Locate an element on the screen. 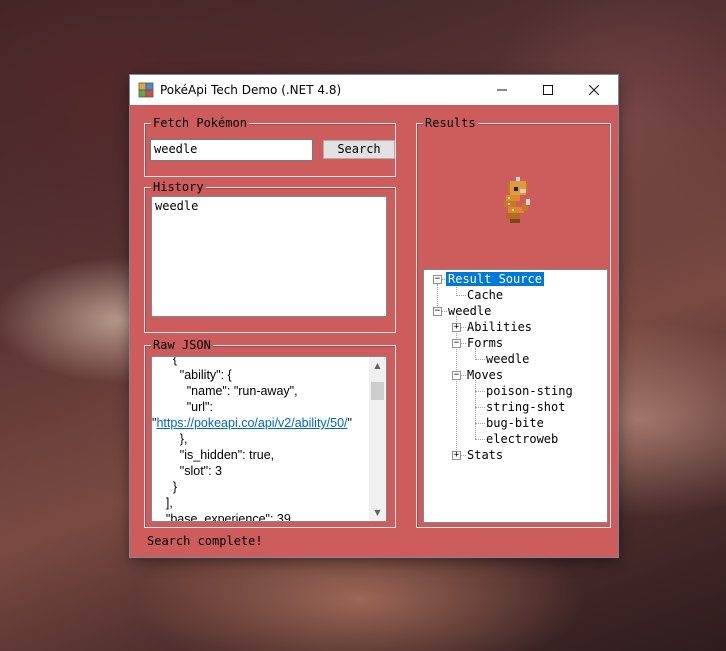  json-line: "slot": 3 is located at coordinates (187, 471).